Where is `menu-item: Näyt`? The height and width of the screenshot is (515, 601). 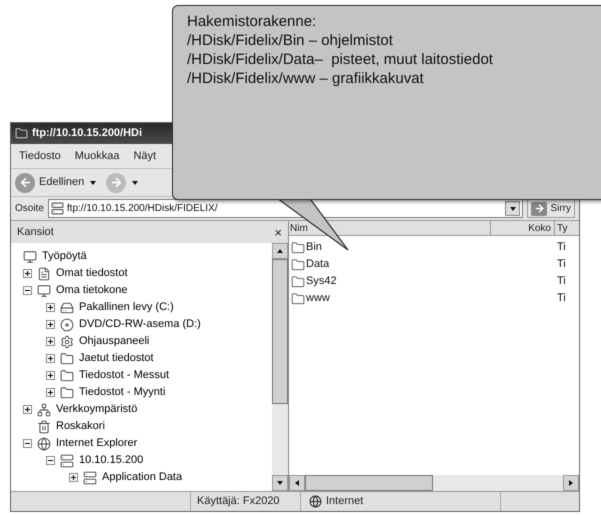
menu-item: Näyt is located at coordinates (144, 156).